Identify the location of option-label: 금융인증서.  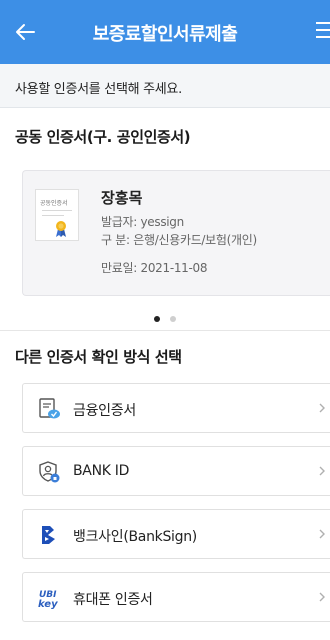
(104, 411).